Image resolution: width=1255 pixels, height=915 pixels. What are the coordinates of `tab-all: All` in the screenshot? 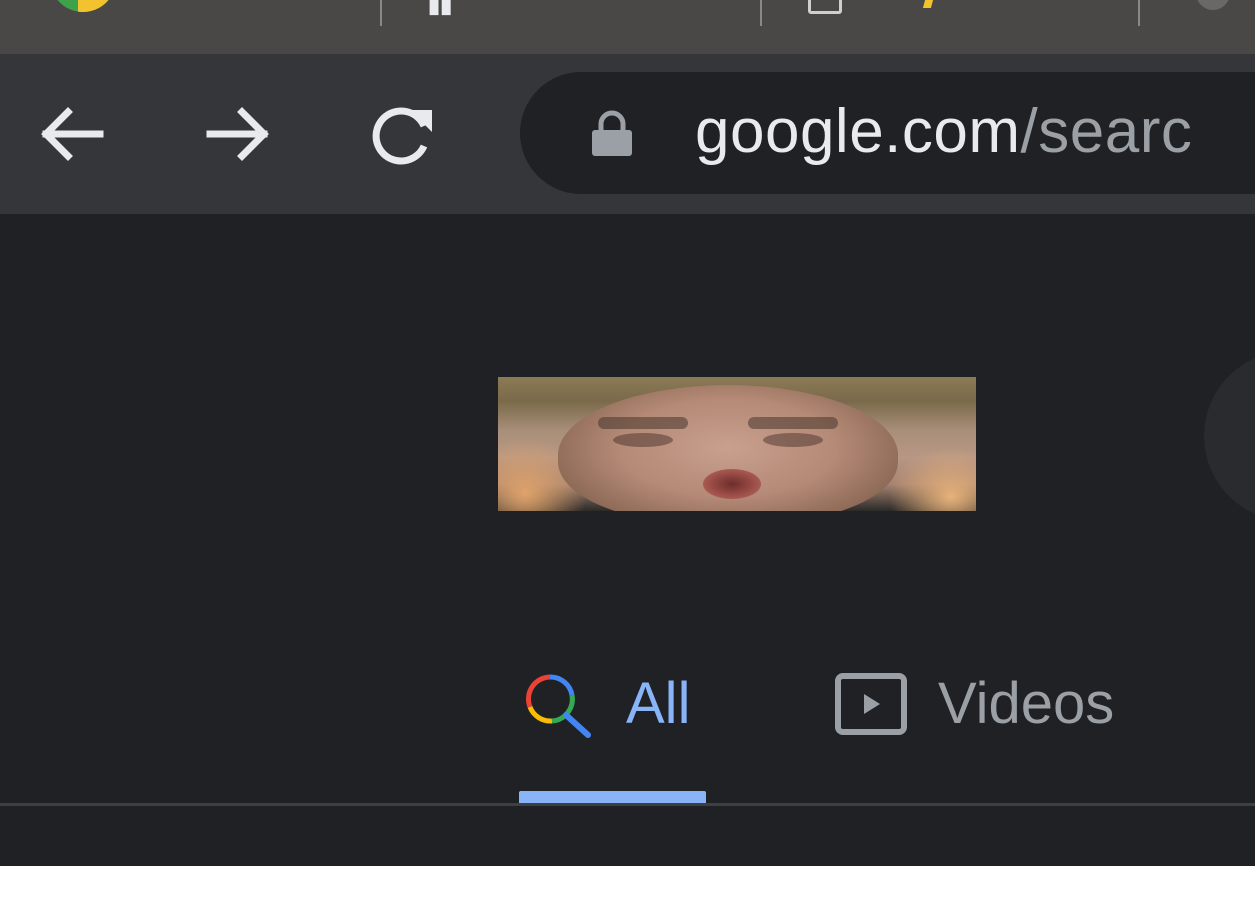 It's located at (605, 704).